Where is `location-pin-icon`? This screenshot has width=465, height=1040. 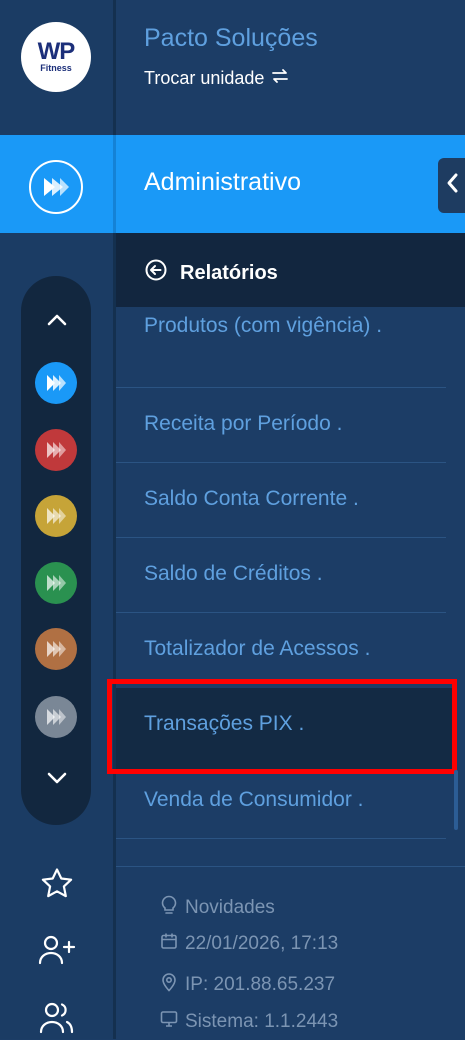
location-pin-icon is located at coordinates (169, 985).